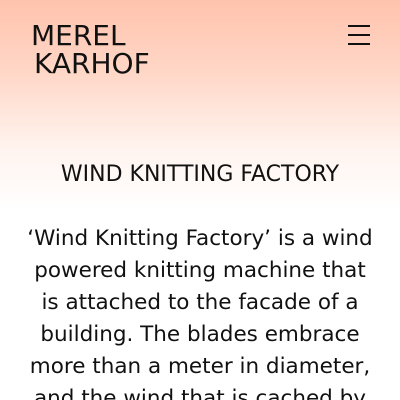  I want to click on menu-bar-top, so click(359, 26).